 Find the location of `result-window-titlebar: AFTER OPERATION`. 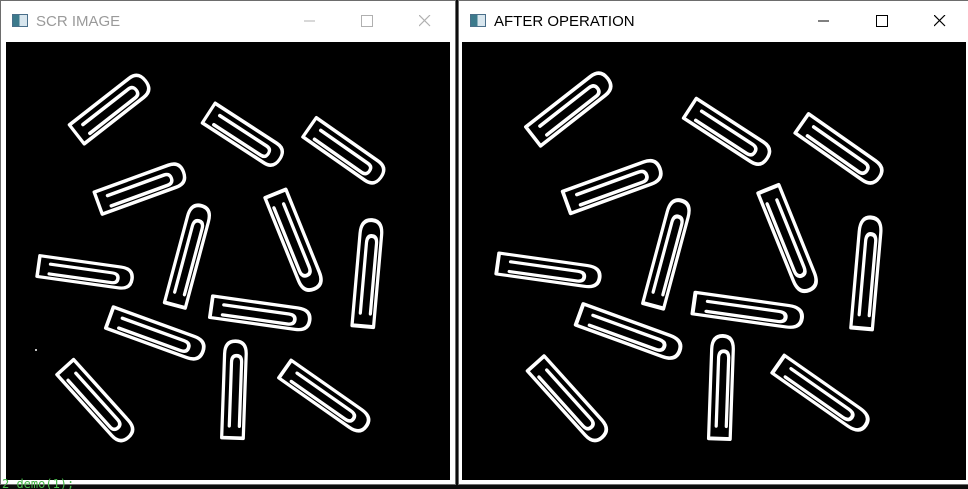

result-window-titlebar: AFTER OPERATION is located at coordinates (713, 21).